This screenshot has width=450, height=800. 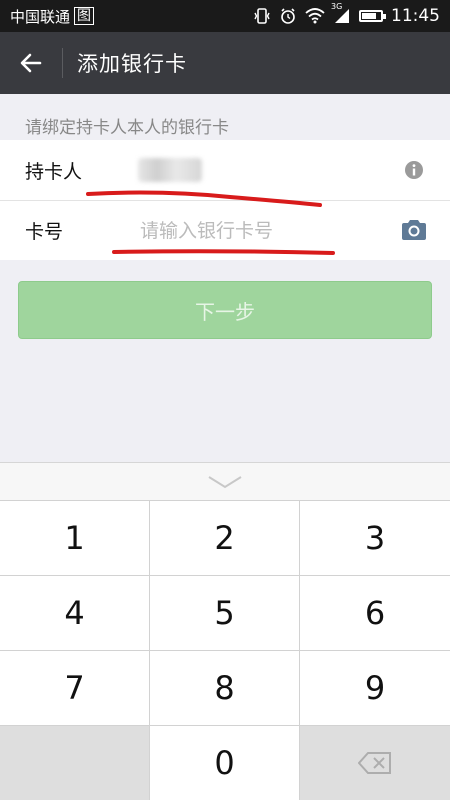 I want to click on key-5: 5, so click(x=224, y=613).